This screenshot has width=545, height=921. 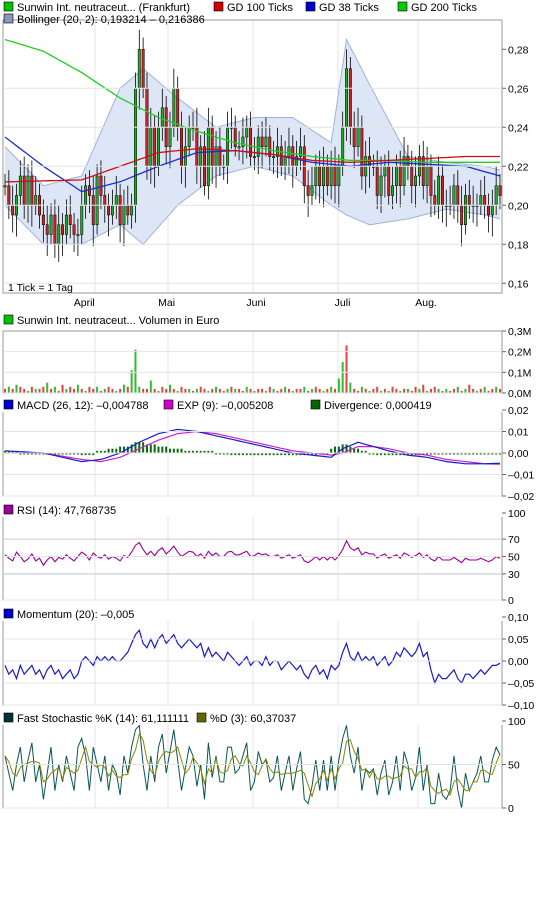 What do you see at coordinates (272, 614) in the screenshot?
I see `momentum-legend: Momentum (20): –0,005` at bounding box center [272, 614].